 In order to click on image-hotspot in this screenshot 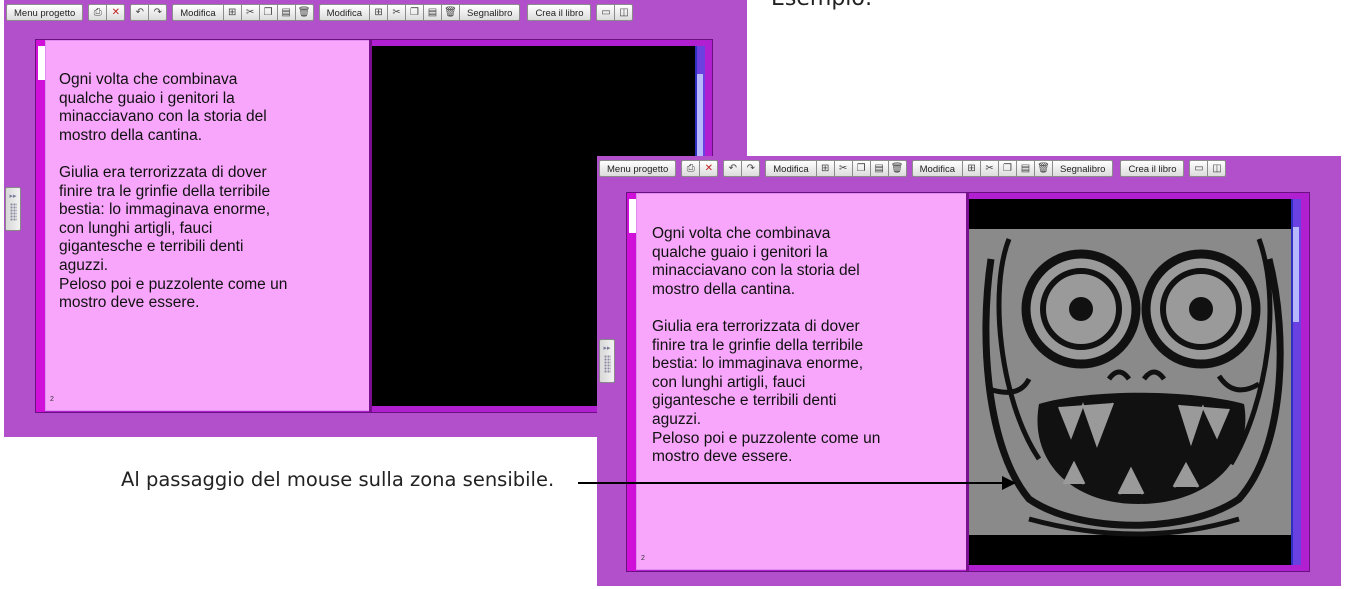, I will do `click(1130, 382)`.